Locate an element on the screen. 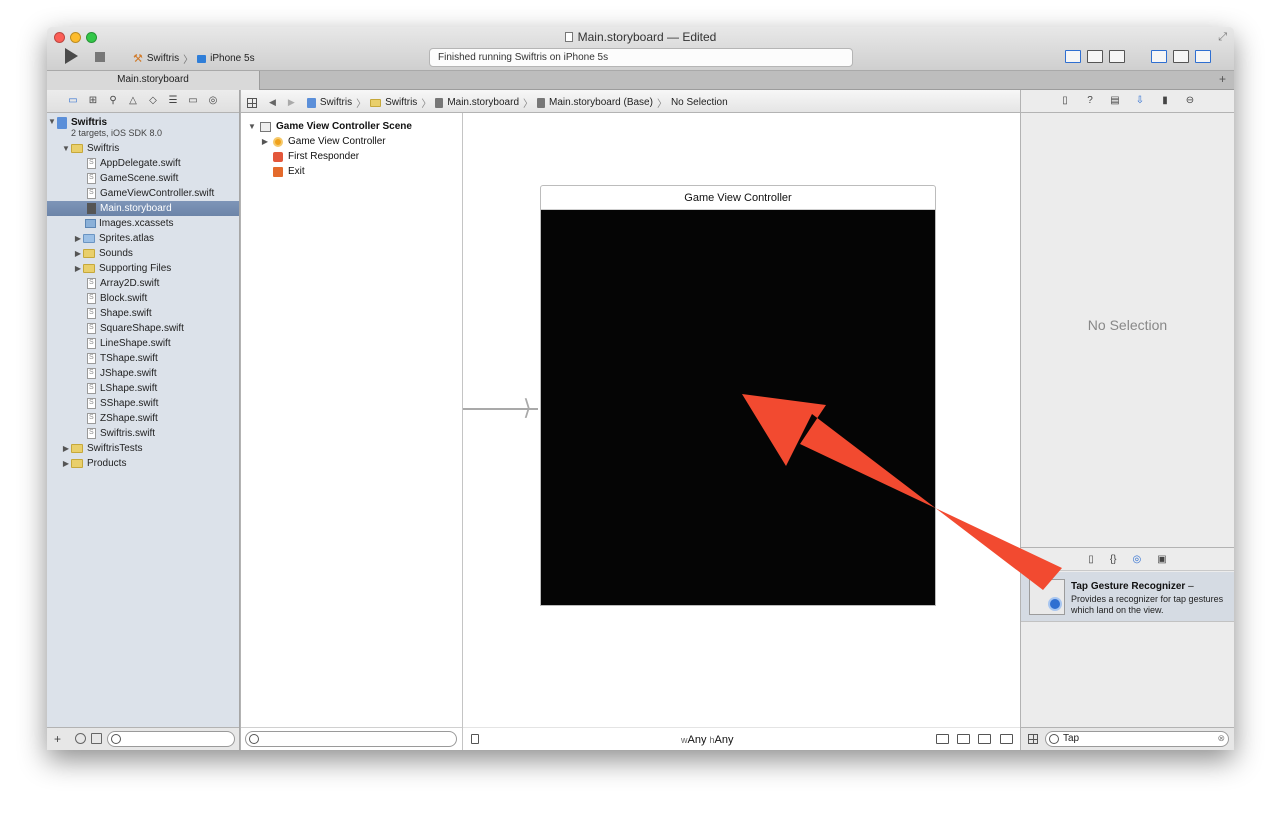 This screenshot has height=814, width=1280. fullscreen-icon: ⤢ is located at coordinates (1222, 37).